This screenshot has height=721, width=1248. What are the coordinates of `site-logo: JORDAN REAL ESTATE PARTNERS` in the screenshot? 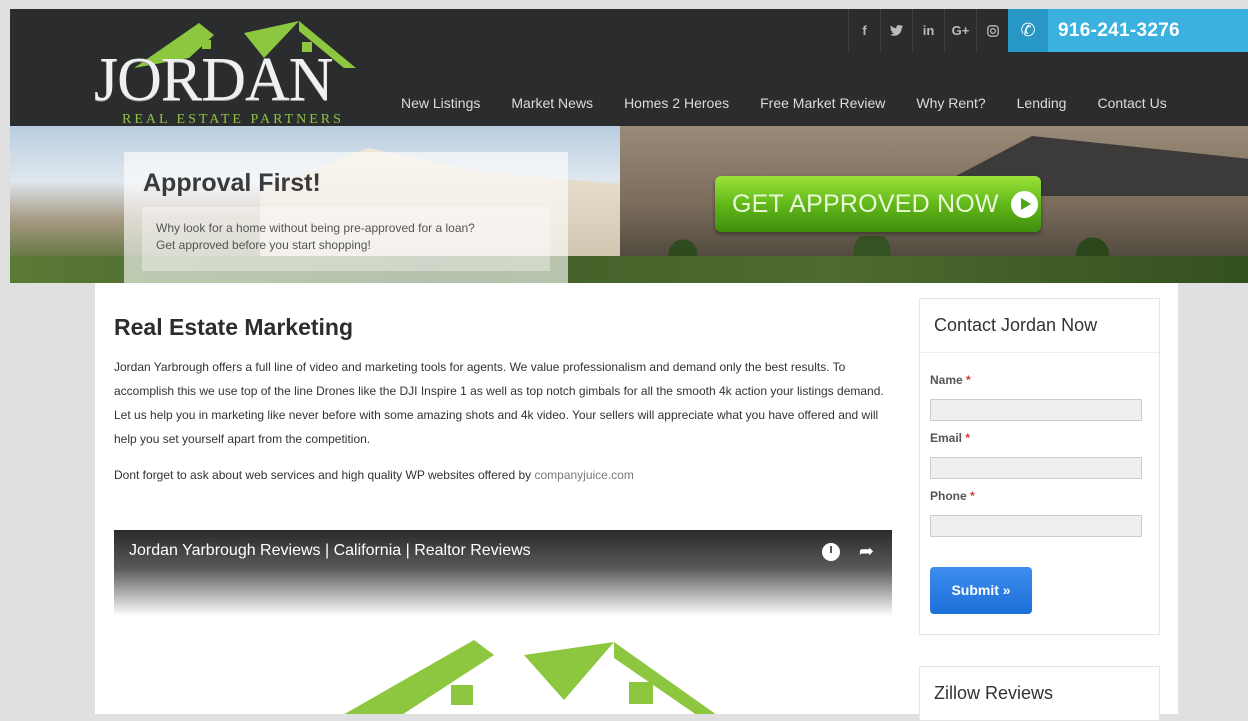 It's located at (225, 71).